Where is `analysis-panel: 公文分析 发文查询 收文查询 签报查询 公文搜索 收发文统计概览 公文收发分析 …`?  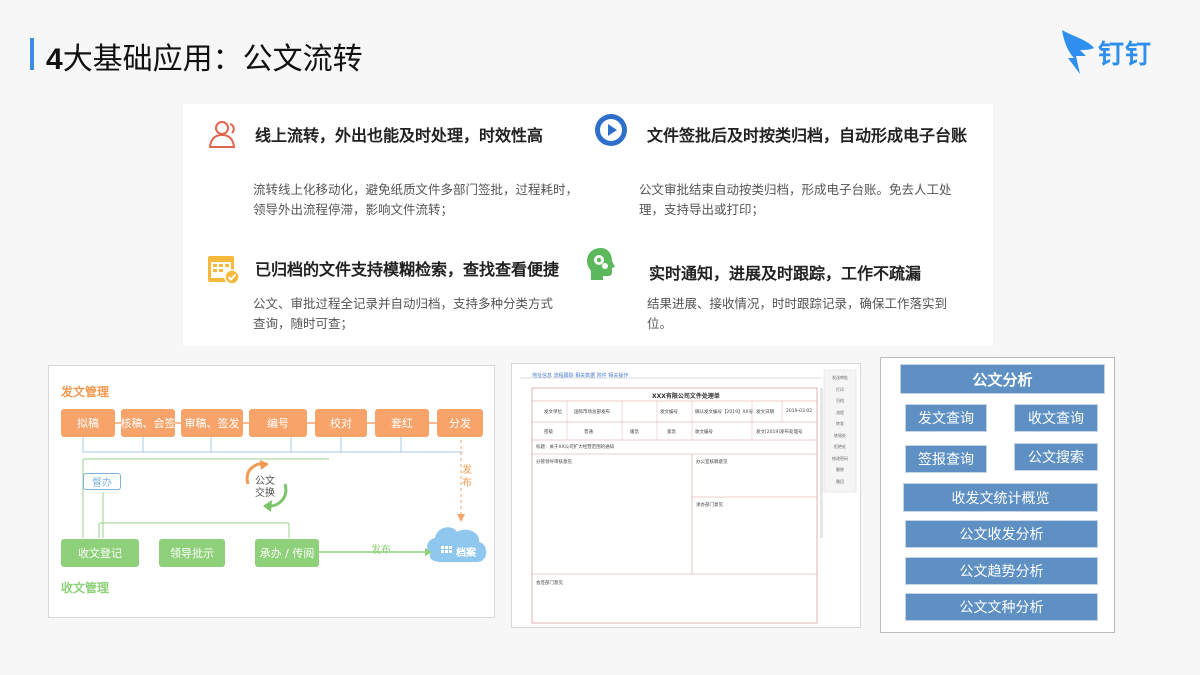 analysis-panel: 公文分析 发文查询 收文查询 签报查询 公文搜索 收发文统计概览 公文收发分析 … is located at coordinates (997, 495).